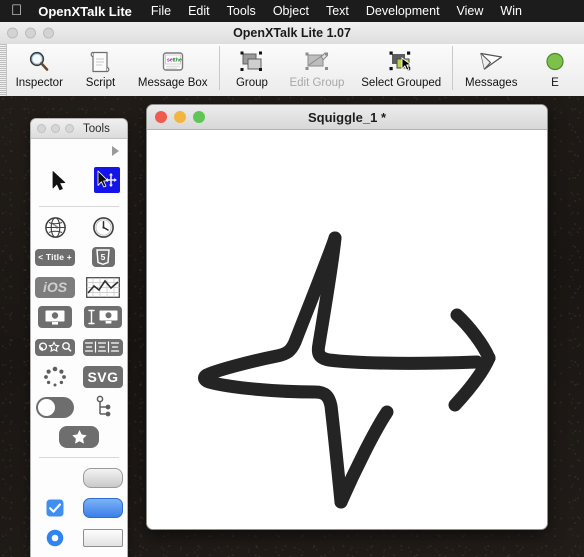  Describe the element at coordinates (79, 348) in the screenshot. I see `tools-palette-body: < Title + 5 iOS SVG` at that location.